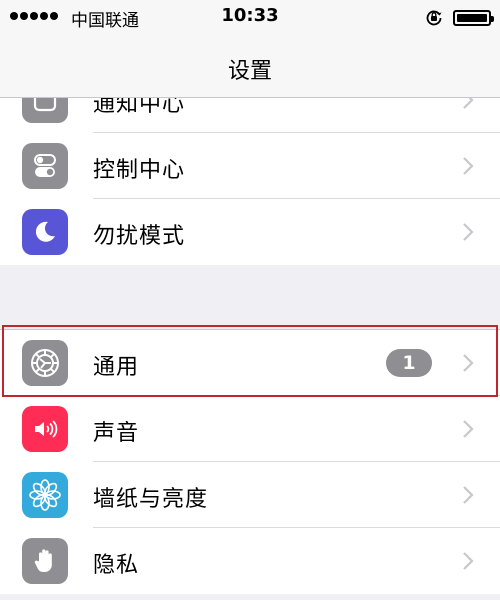 Image resolution: width=500 pixels, height=600 pixels. Describe the element at coordinates (45, 110) in the screenshot. I see `notification-center-icon` at that location.